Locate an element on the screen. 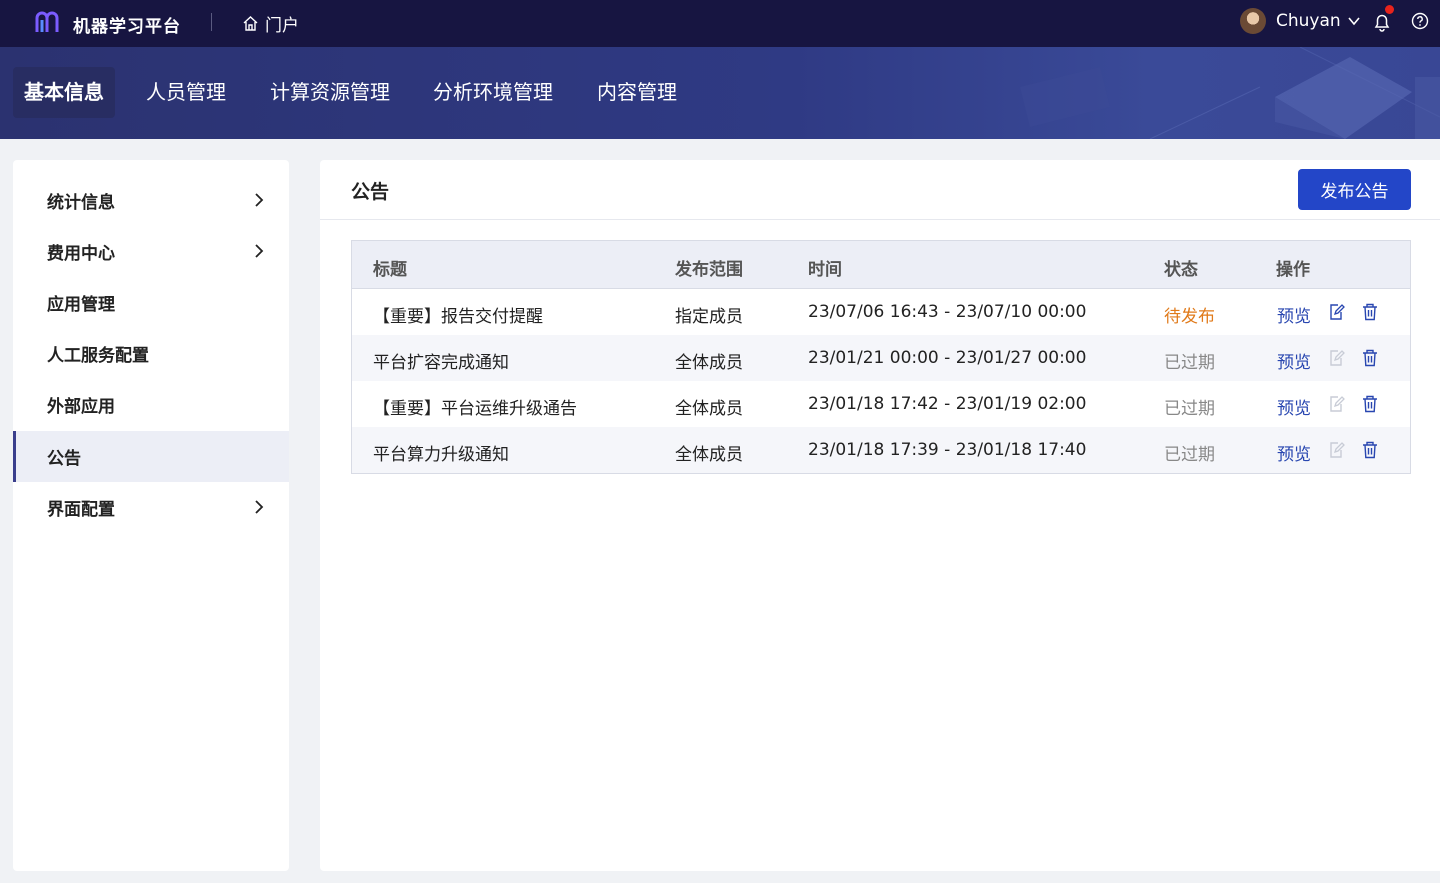 The height and width of the screenshot is (883, 1440). cell-time: 23/01/21 00:00 - 23/01/27 00:00 is located at coordinates (947, 358).